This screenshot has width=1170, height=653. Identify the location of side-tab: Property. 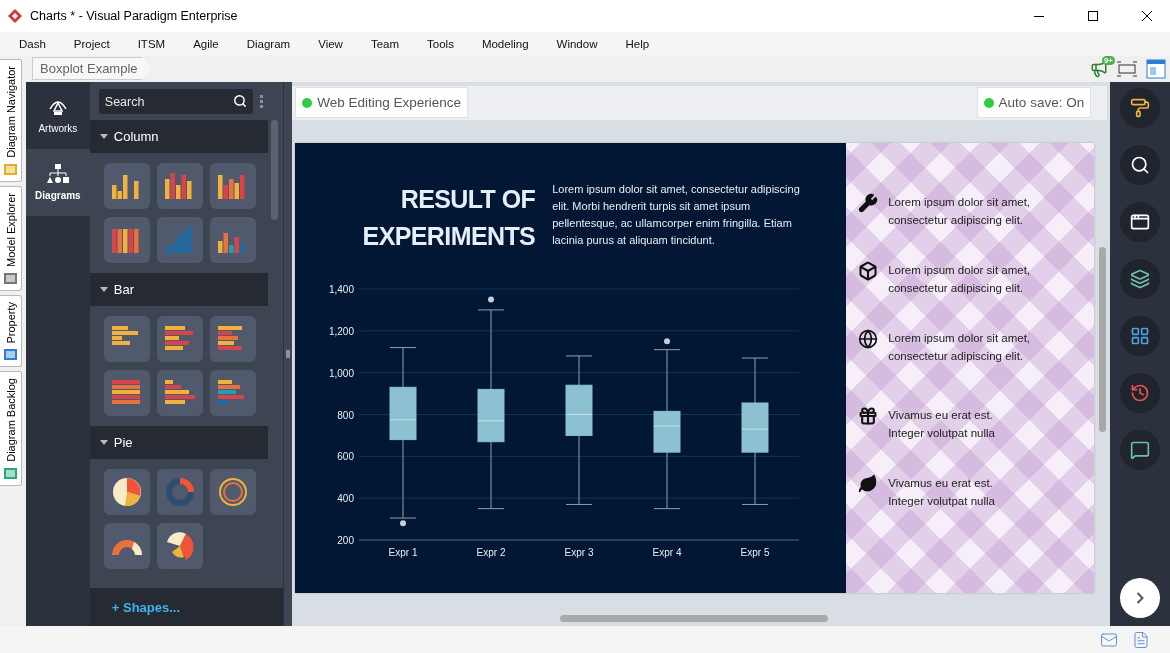
(11, 331).